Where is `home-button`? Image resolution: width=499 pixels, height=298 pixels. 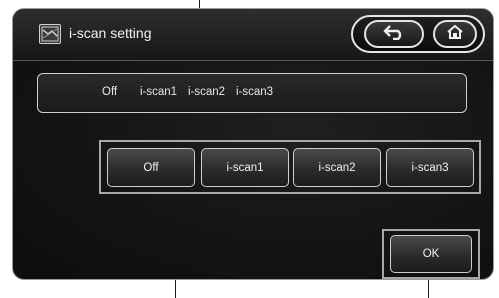
home-button is located at coordinates (455, 34).